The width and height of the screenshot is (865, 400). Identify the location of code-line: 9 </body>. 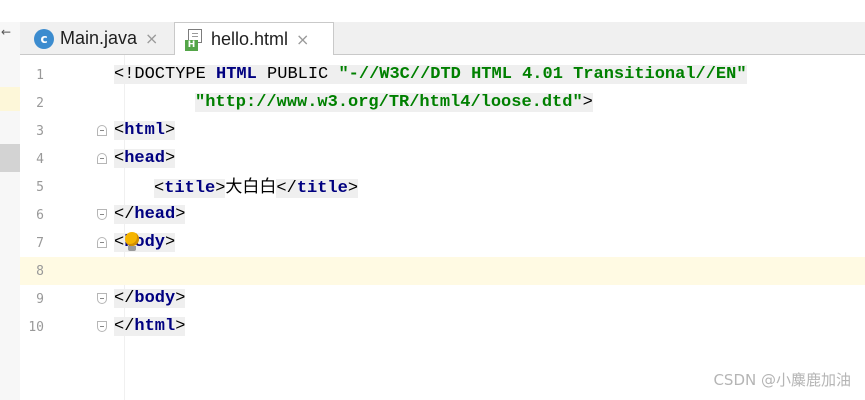
(442, 299).